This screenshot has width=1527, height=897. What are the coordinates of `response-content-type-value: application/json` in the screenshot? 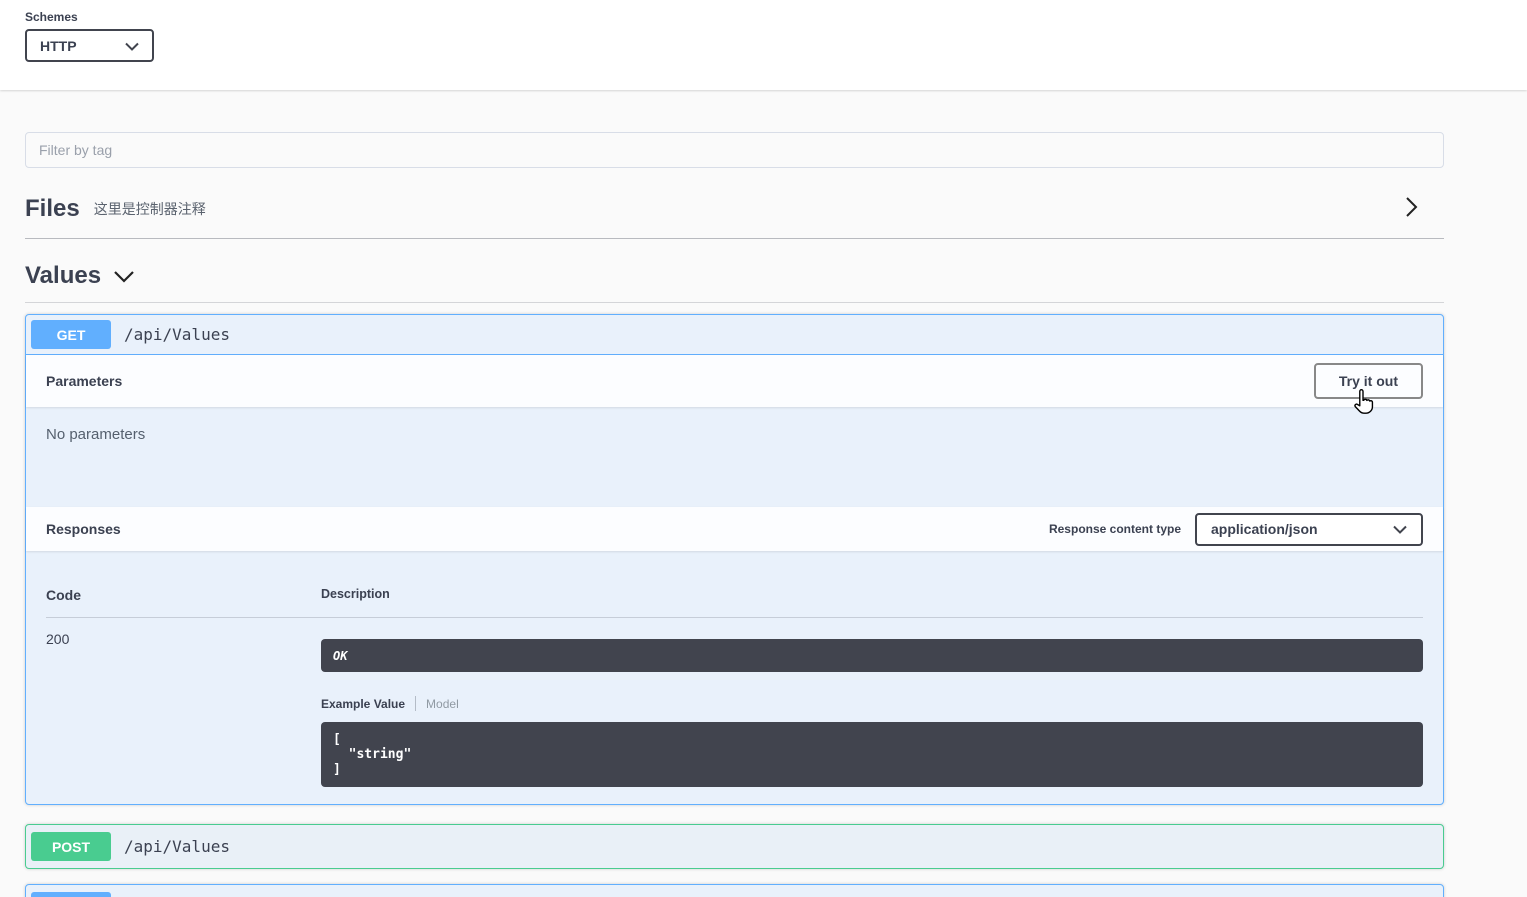 It's located at (1264, 529).